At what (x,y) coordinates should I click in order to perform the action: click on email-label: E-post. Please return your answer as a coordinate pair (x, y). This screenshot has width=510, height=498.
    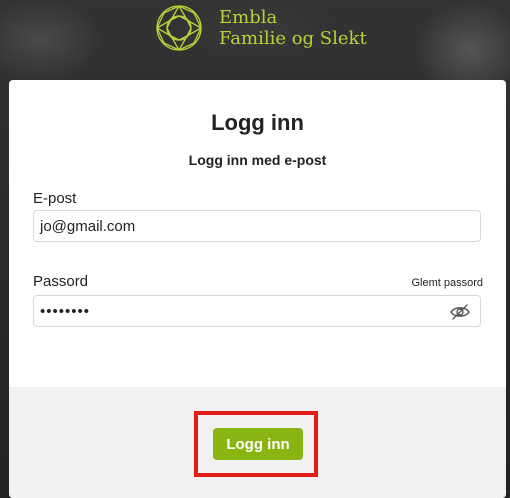
    Looking at the image, I should click on (55, 198).